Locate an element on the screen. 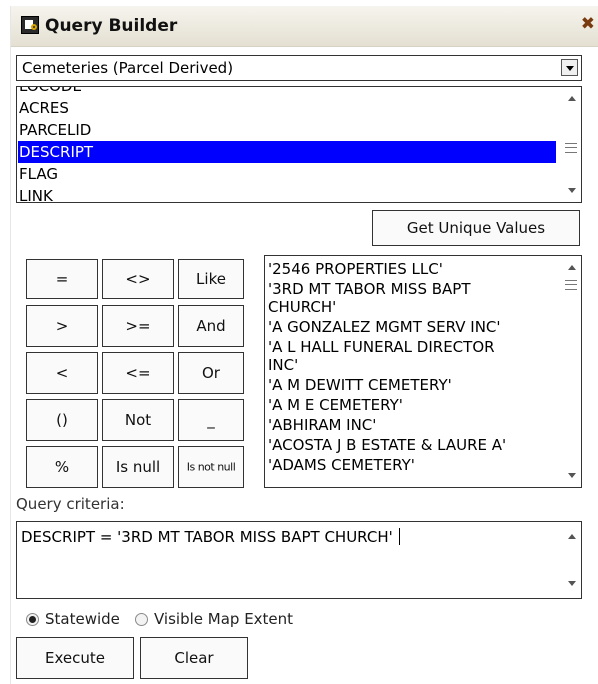 The width and height of the screenshot is (598, 684). operator-is-null-button: Is null is located at coordinates (138, 467).